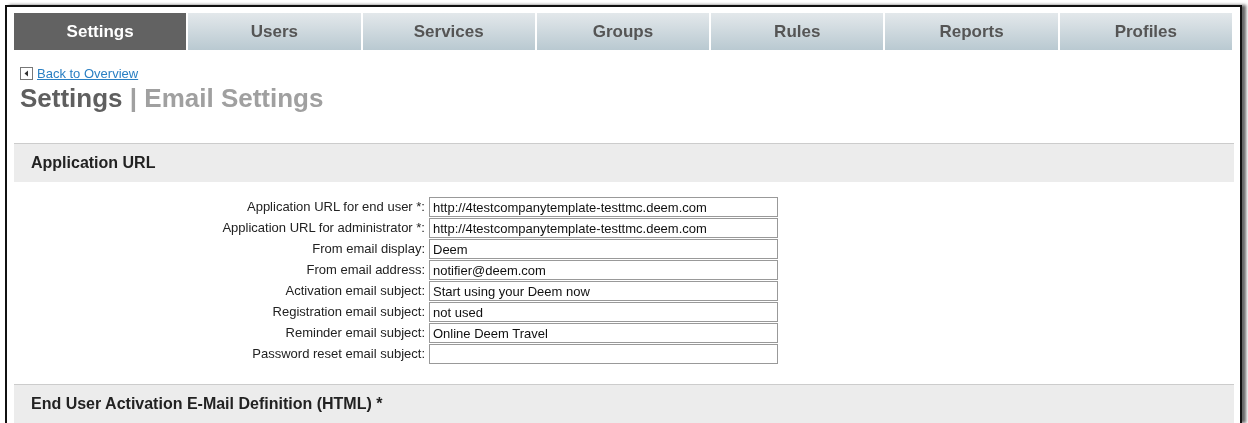  Describe the element at coordinates (603, 270) in the screenshot. I see `text-field: notifier@deem.com` at that location.